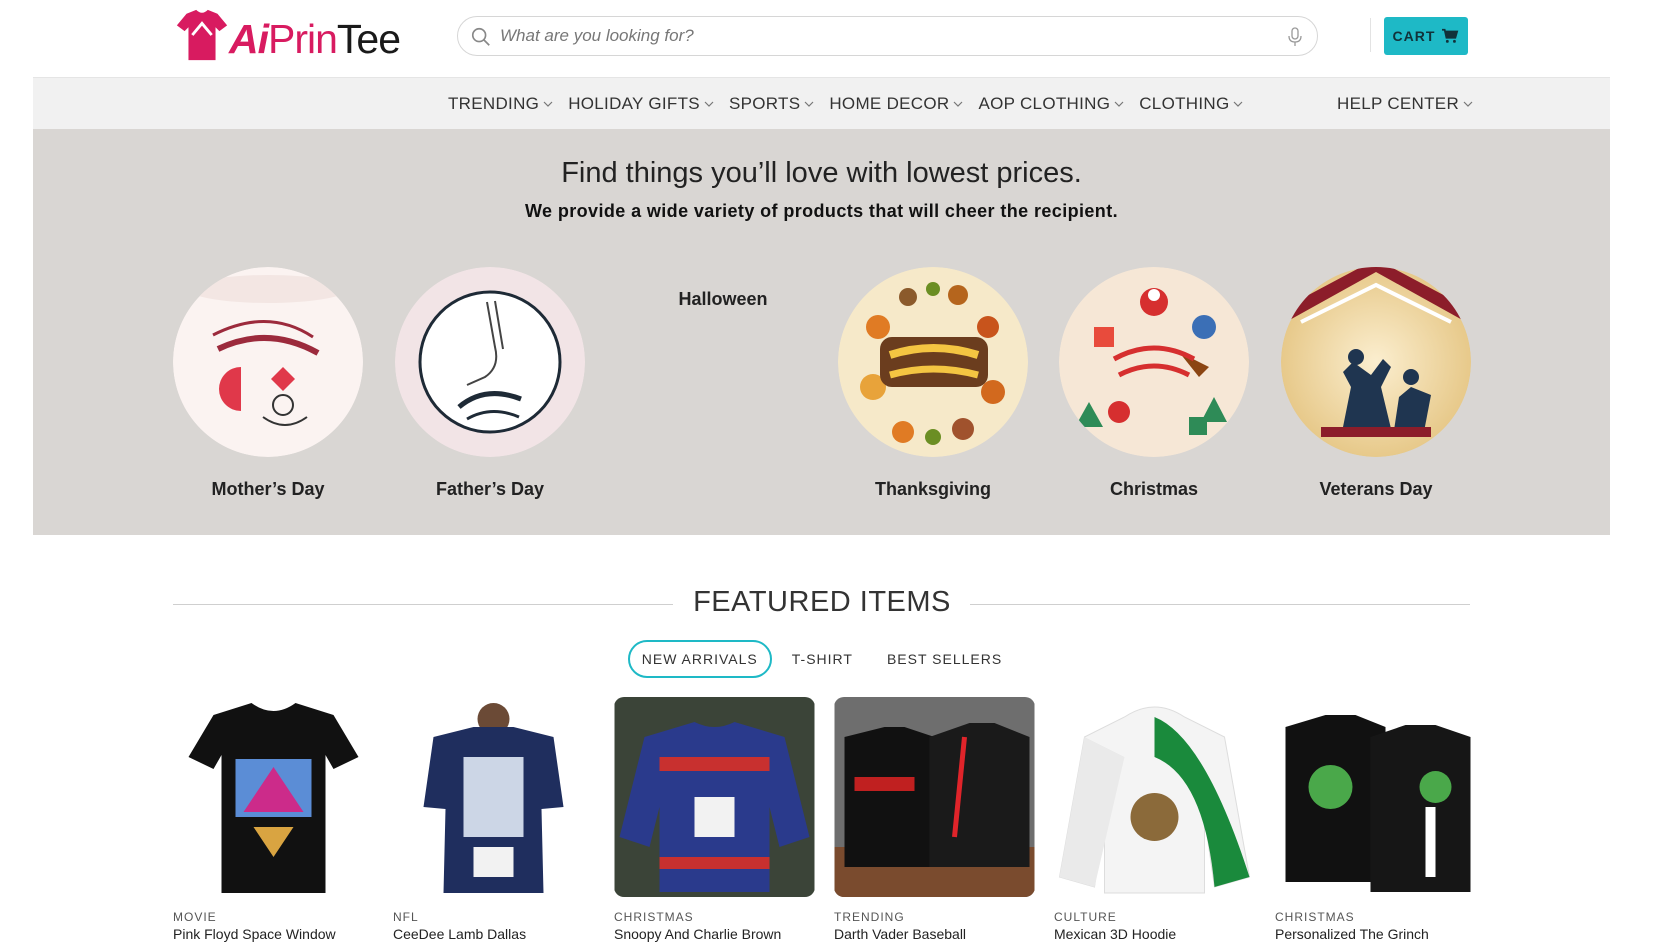 The width and height of the screenshot is (1674, 942). I want to click on category-thanksgiving: Thanksgiving, so click(933, 383).